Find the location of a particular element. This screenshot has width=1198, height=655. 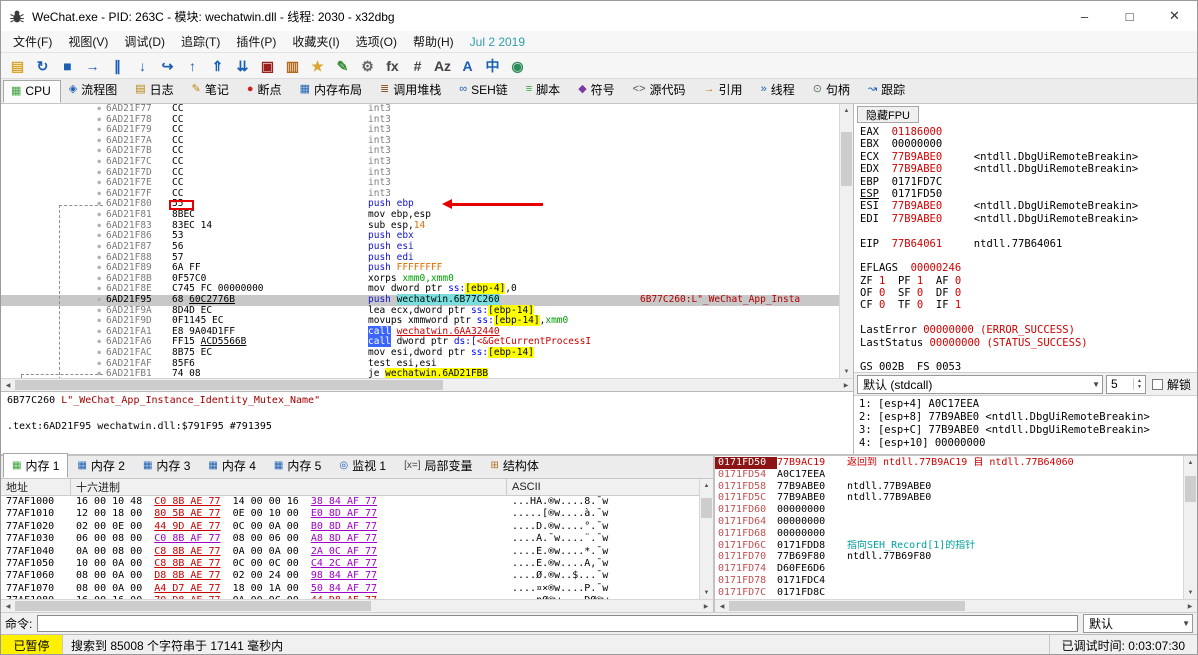

register-row: EAX 01186000 is located at coordinates (1028, 132).